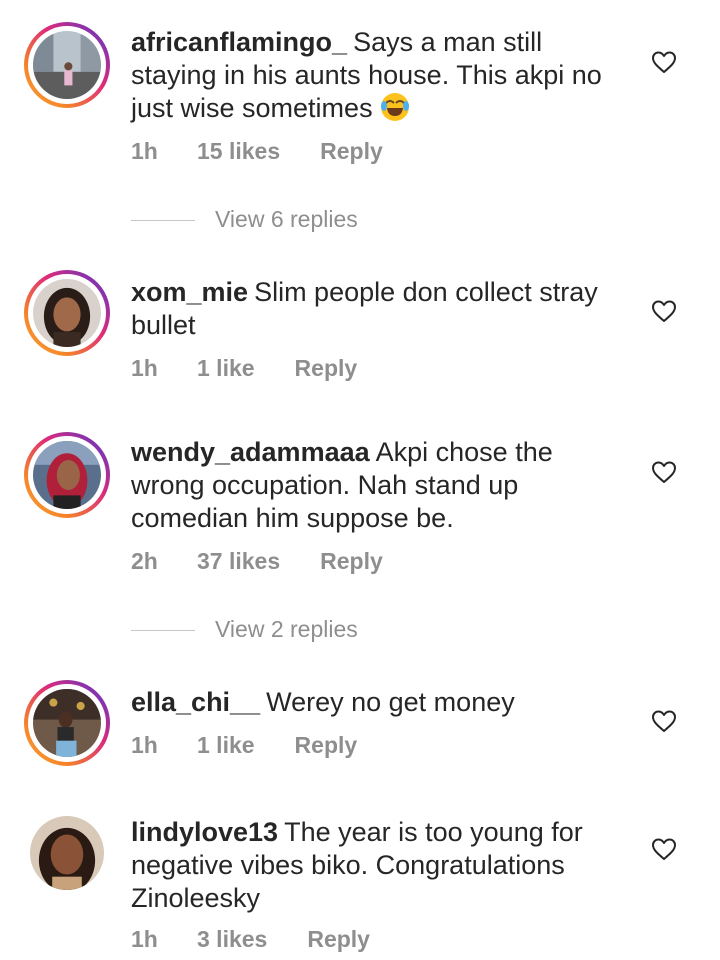 The width and height of the screenshot is (720, 960). What do you see at coordinates (239, 42) in the screenshot?
I see `comment-username: africanflamingo_` at bounding box center [239, 42].